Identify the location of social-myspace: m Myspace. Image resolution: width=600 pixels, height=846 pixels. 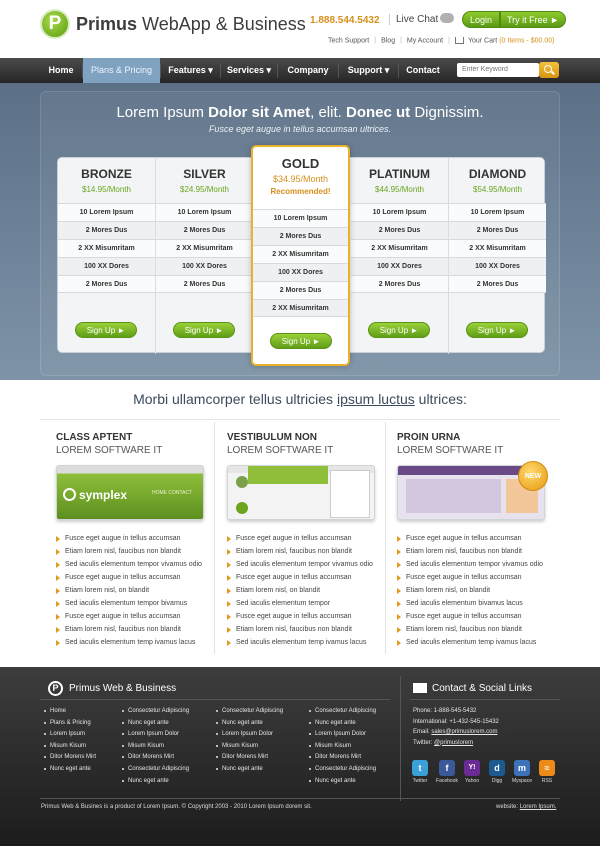
(522, 772).